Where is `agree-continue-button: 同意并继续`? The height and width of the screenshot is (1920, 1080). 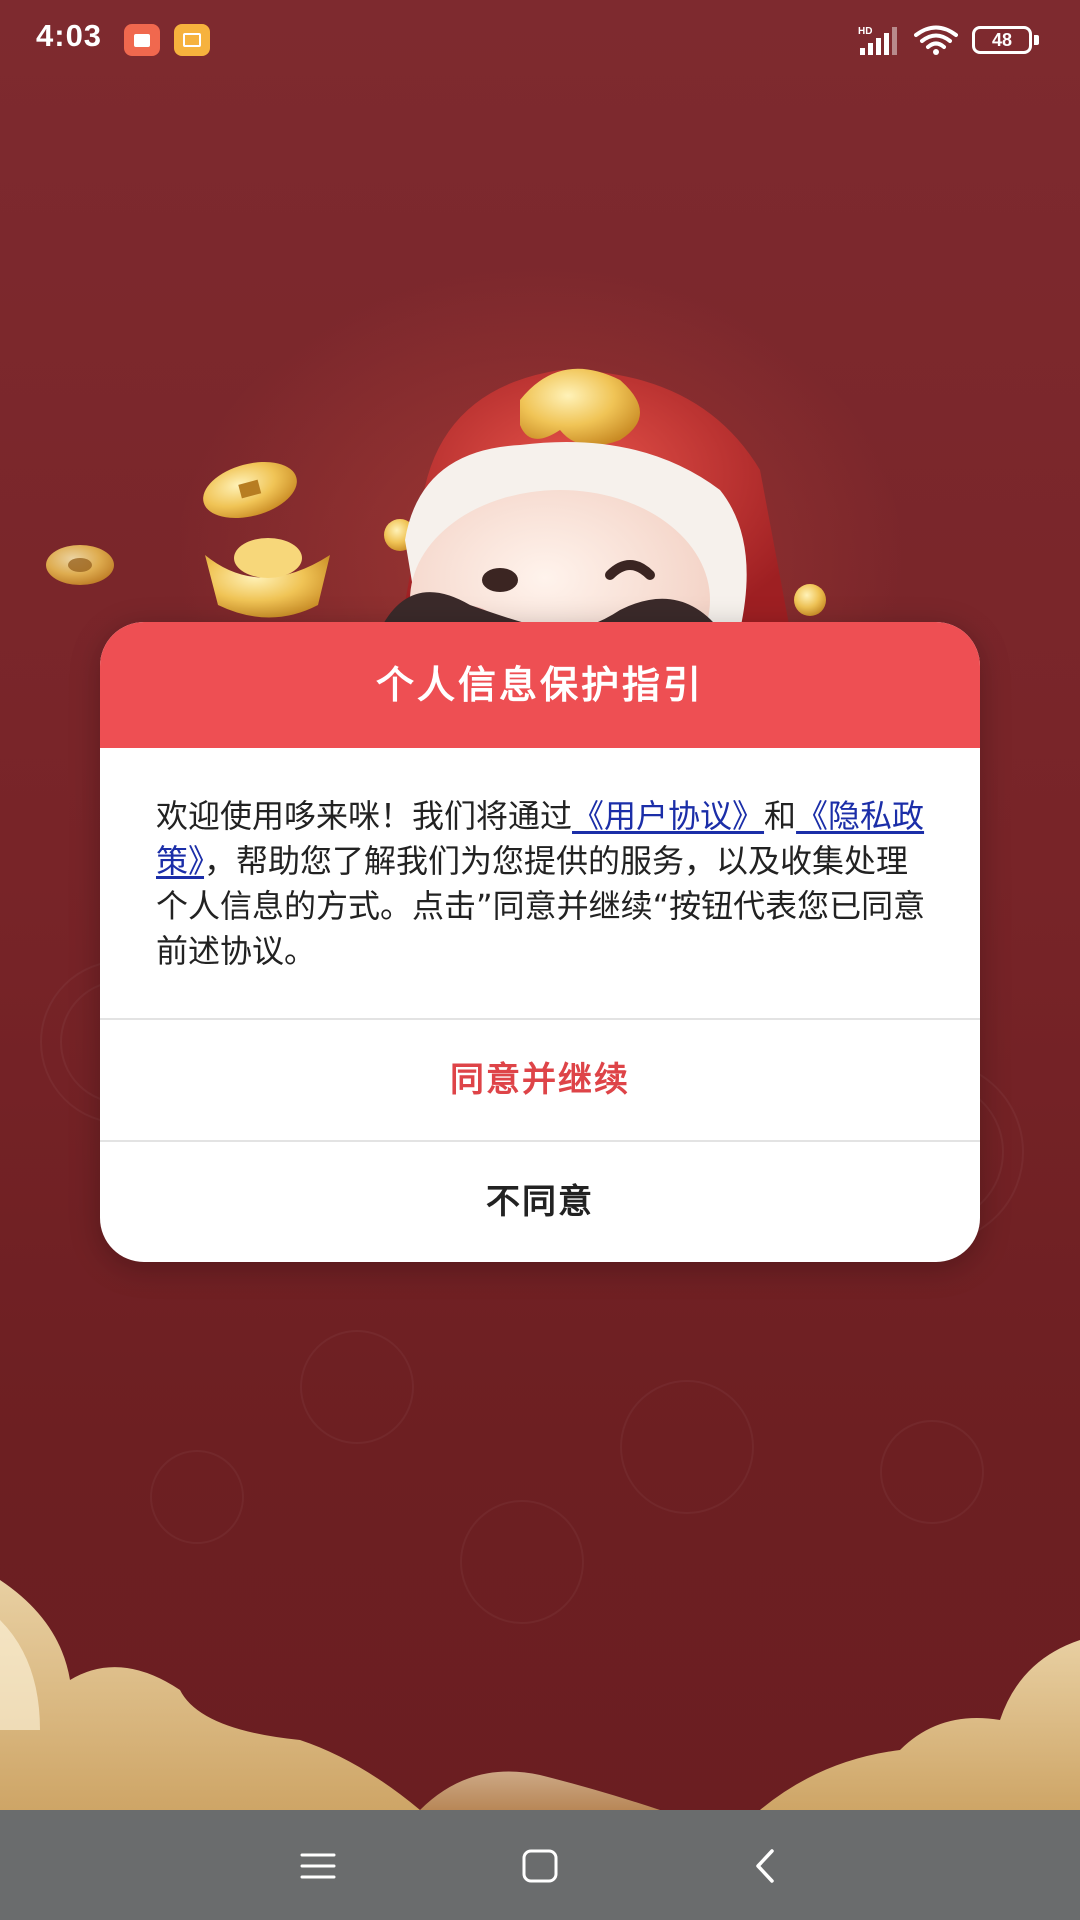 agree-continue-button: 同意并继续 is located at coordinates (540, 1080).